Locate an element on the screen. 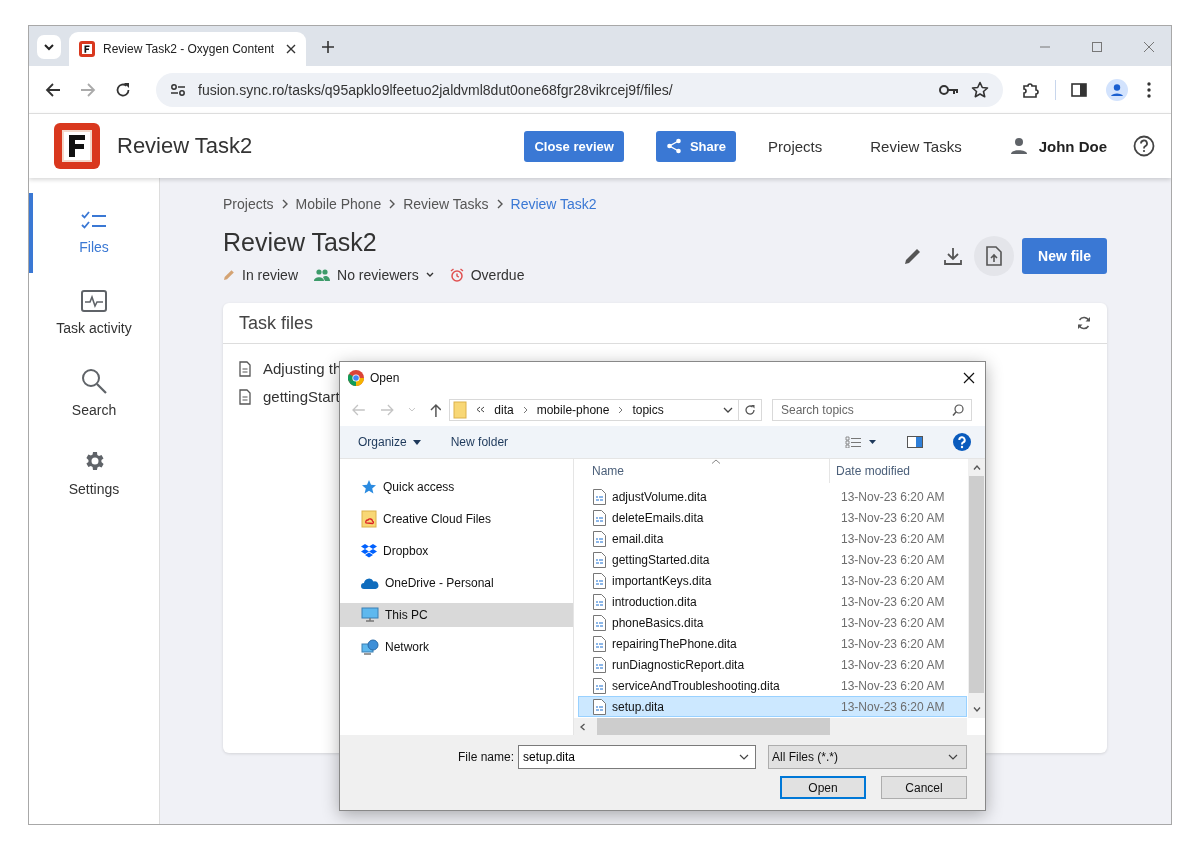  maximize-icon is located at coordinates (1097, 47).